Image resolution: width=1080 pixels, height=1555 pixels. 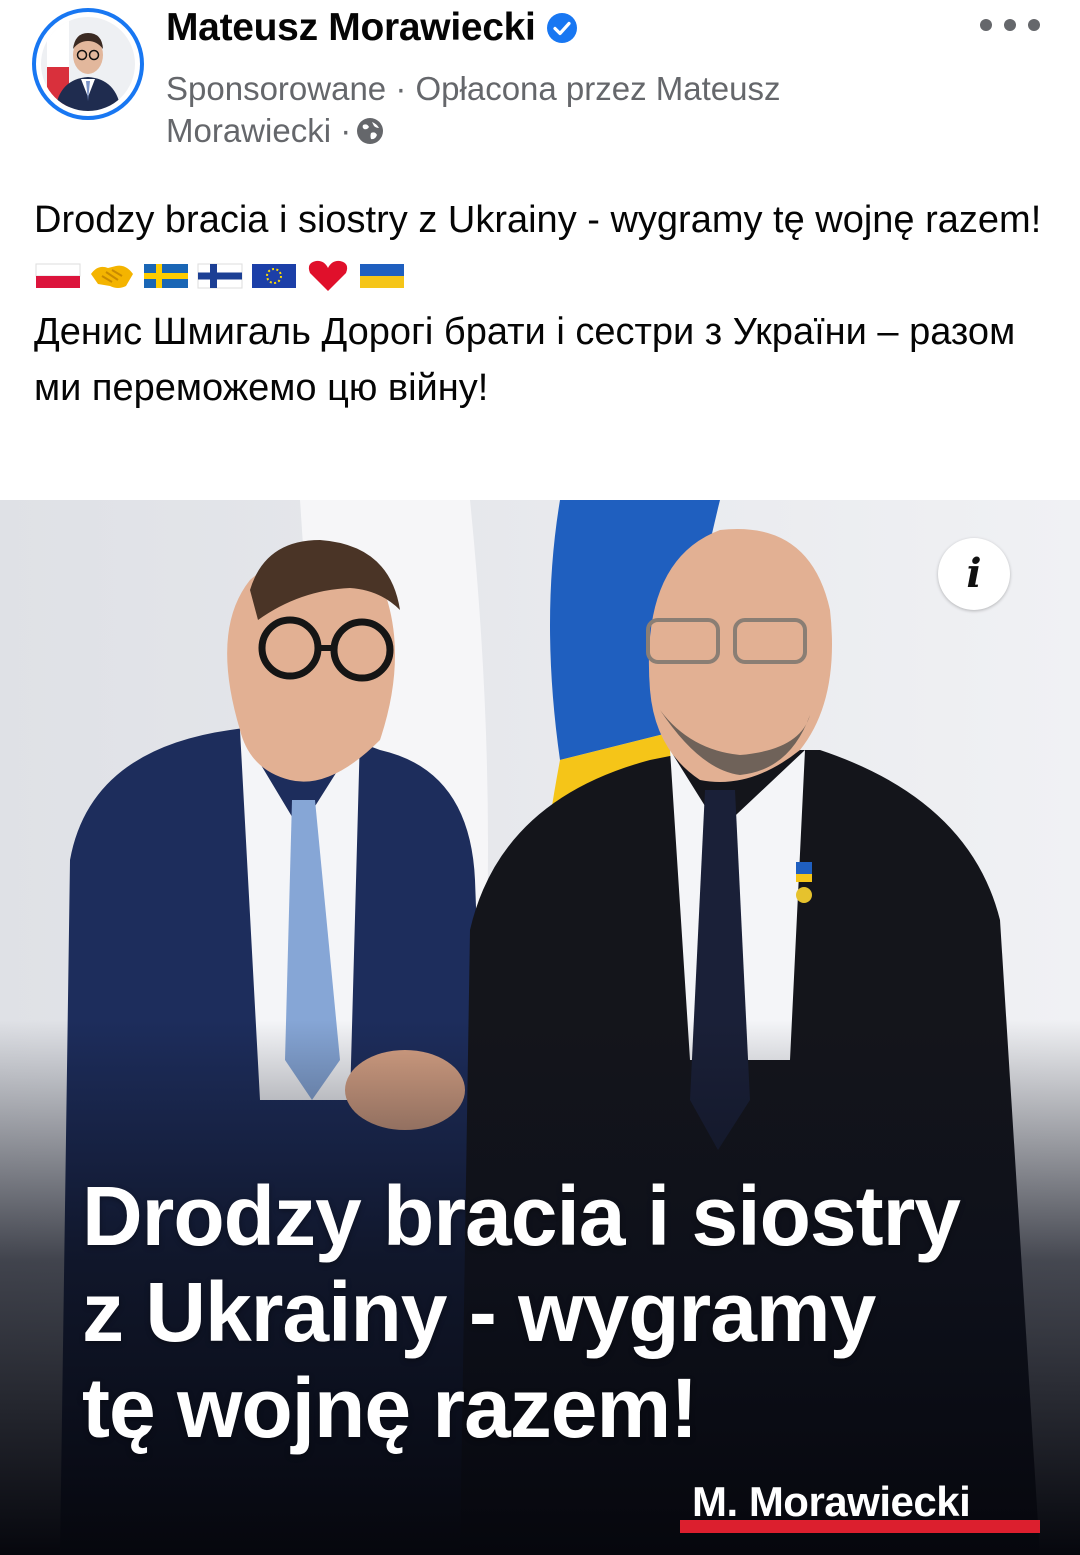 I want to click on red-heart-icon, so click(x=328, y=275).